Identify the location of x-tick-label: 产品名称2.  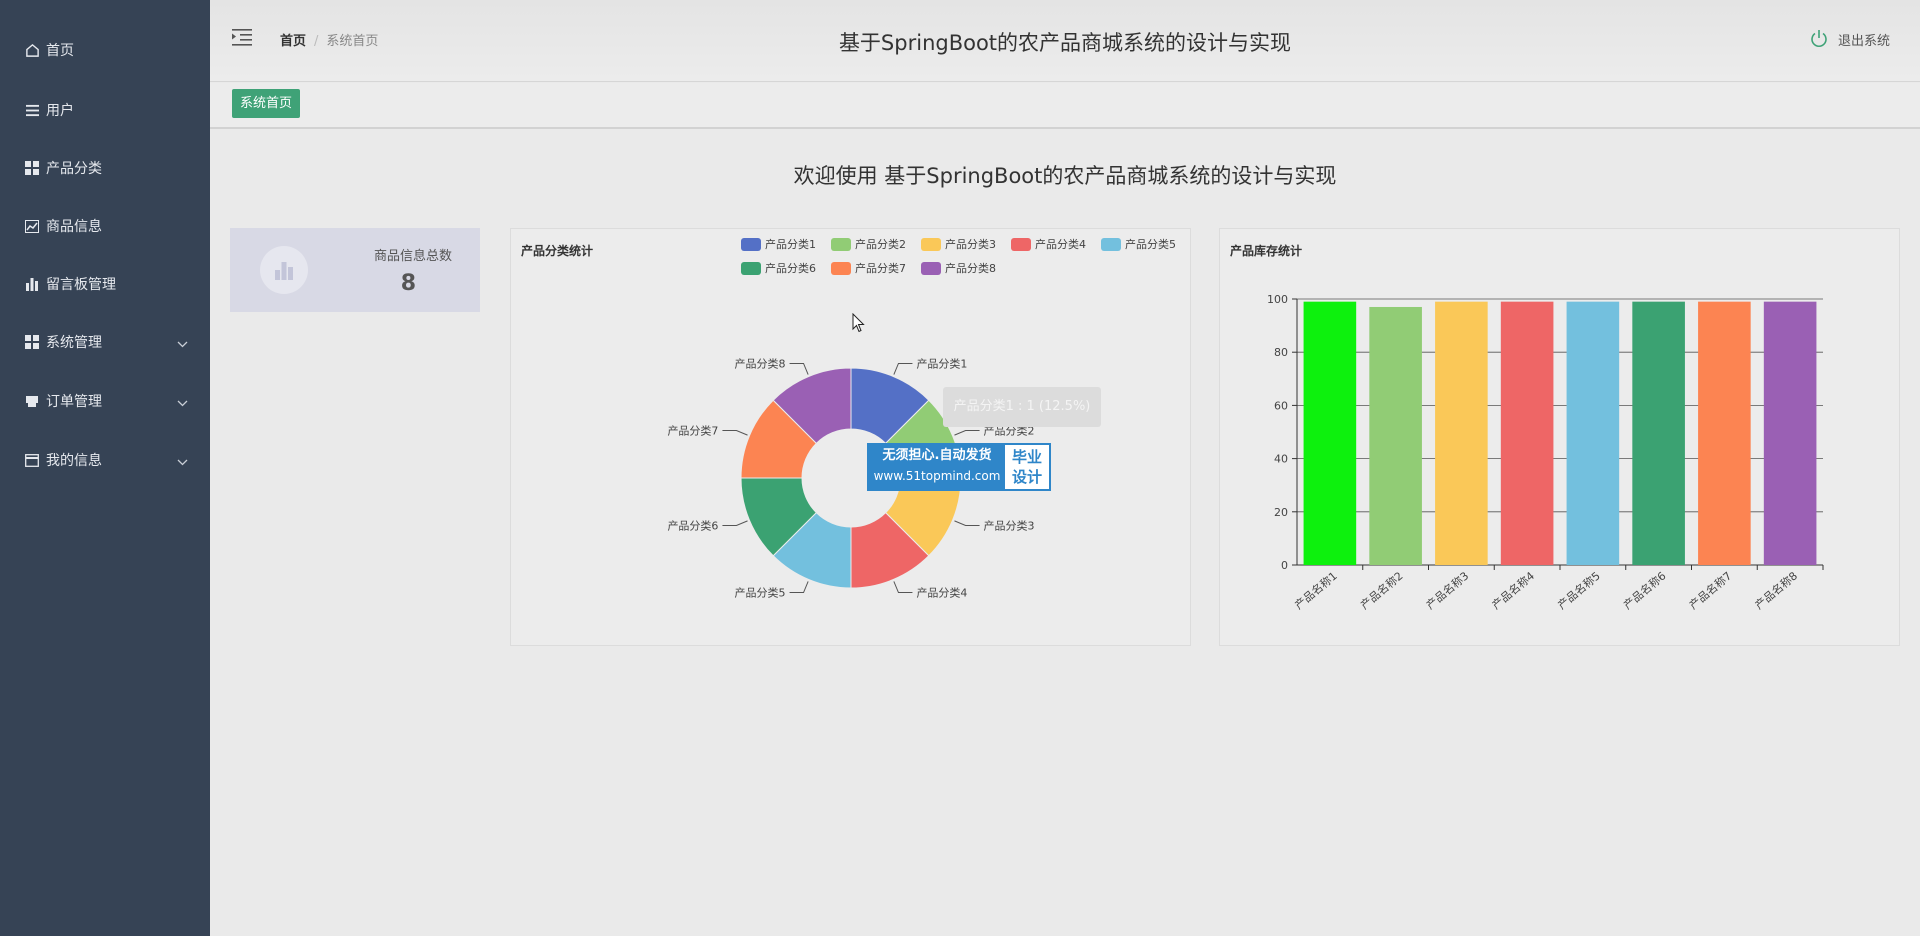
(1381, 591).